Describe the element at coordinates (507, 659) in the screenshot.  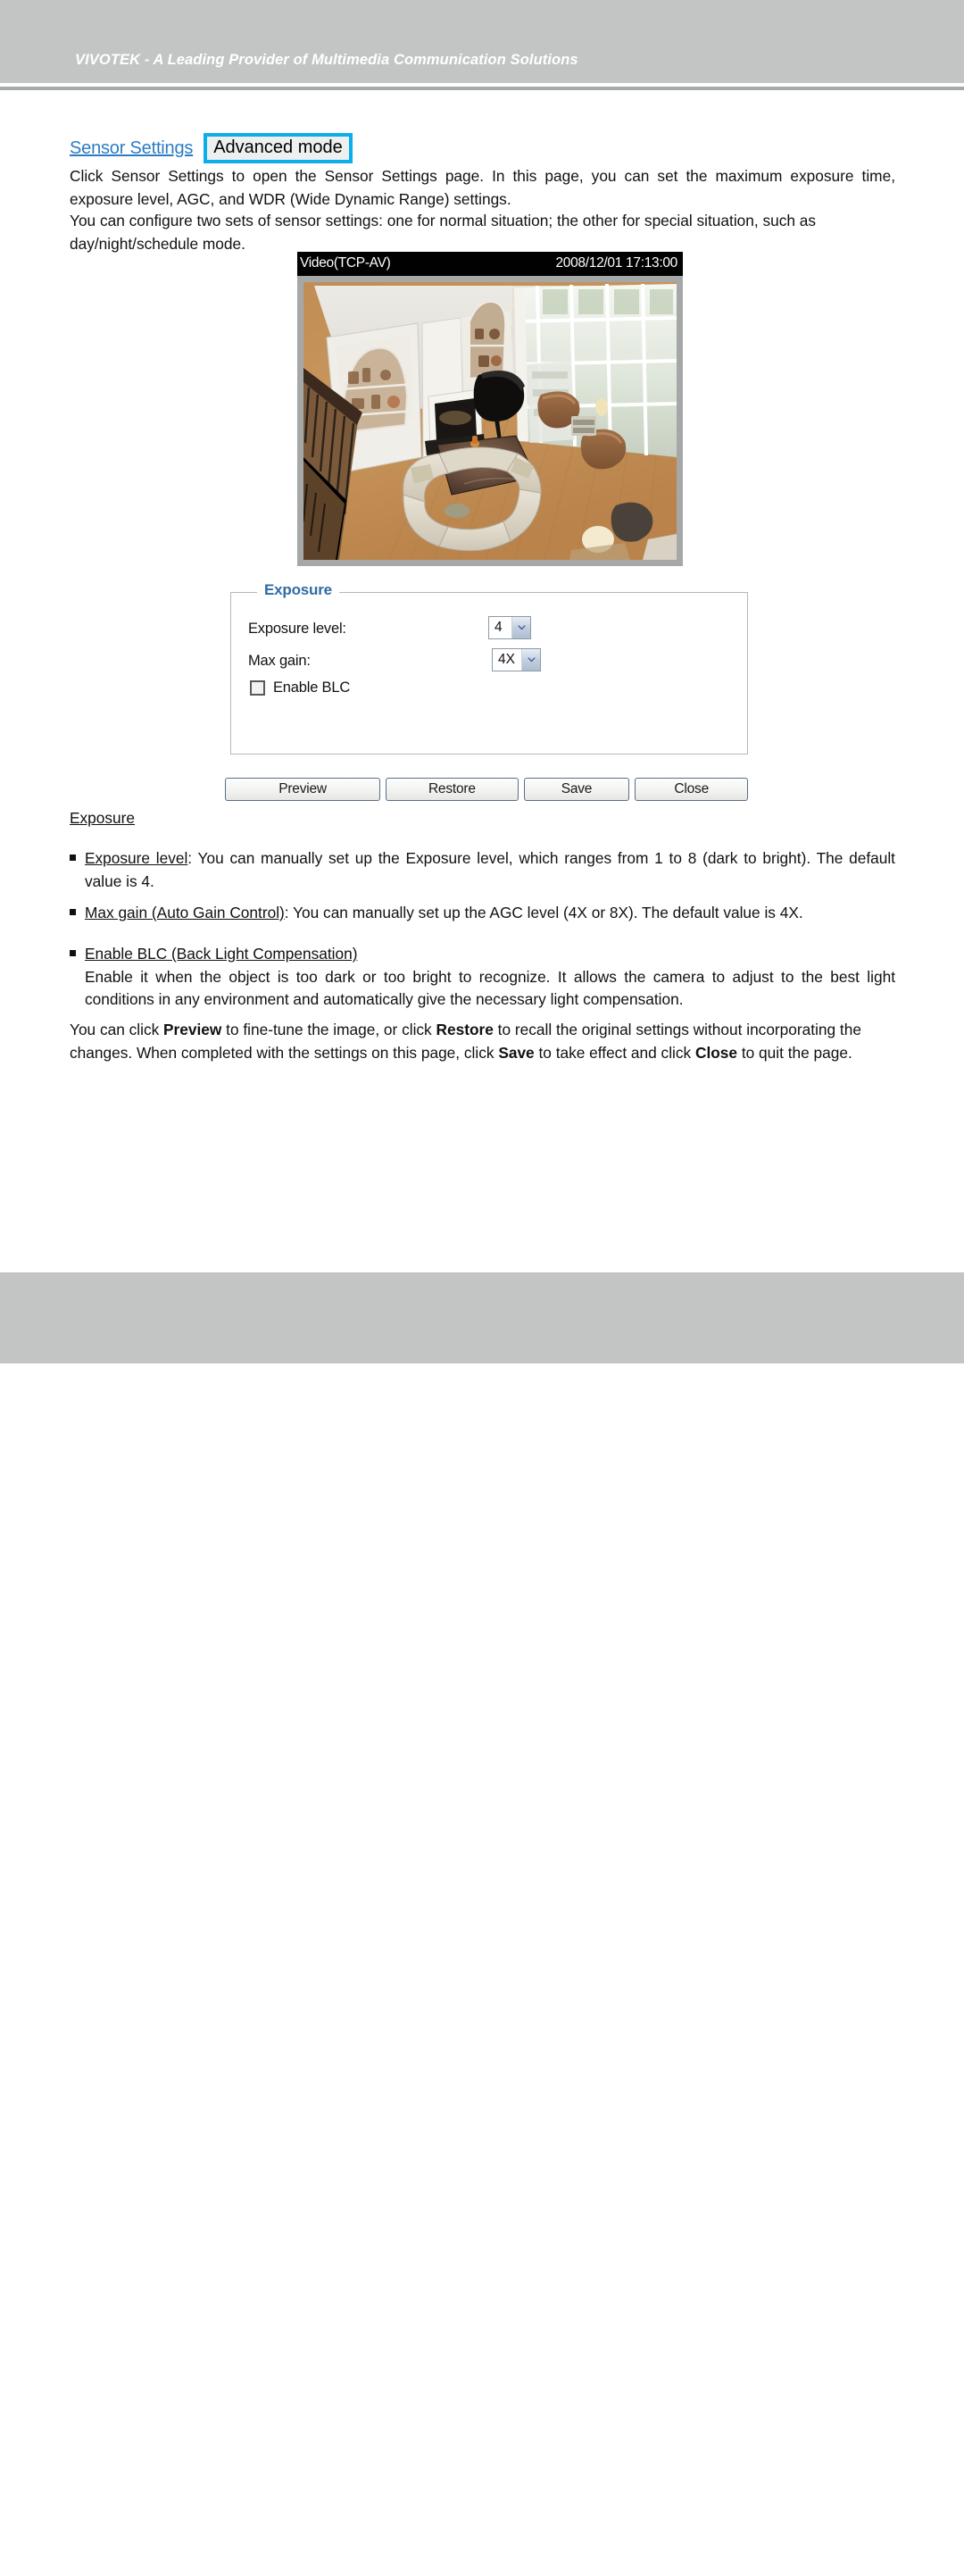
I see `max-gain-value: 4X` at that location.